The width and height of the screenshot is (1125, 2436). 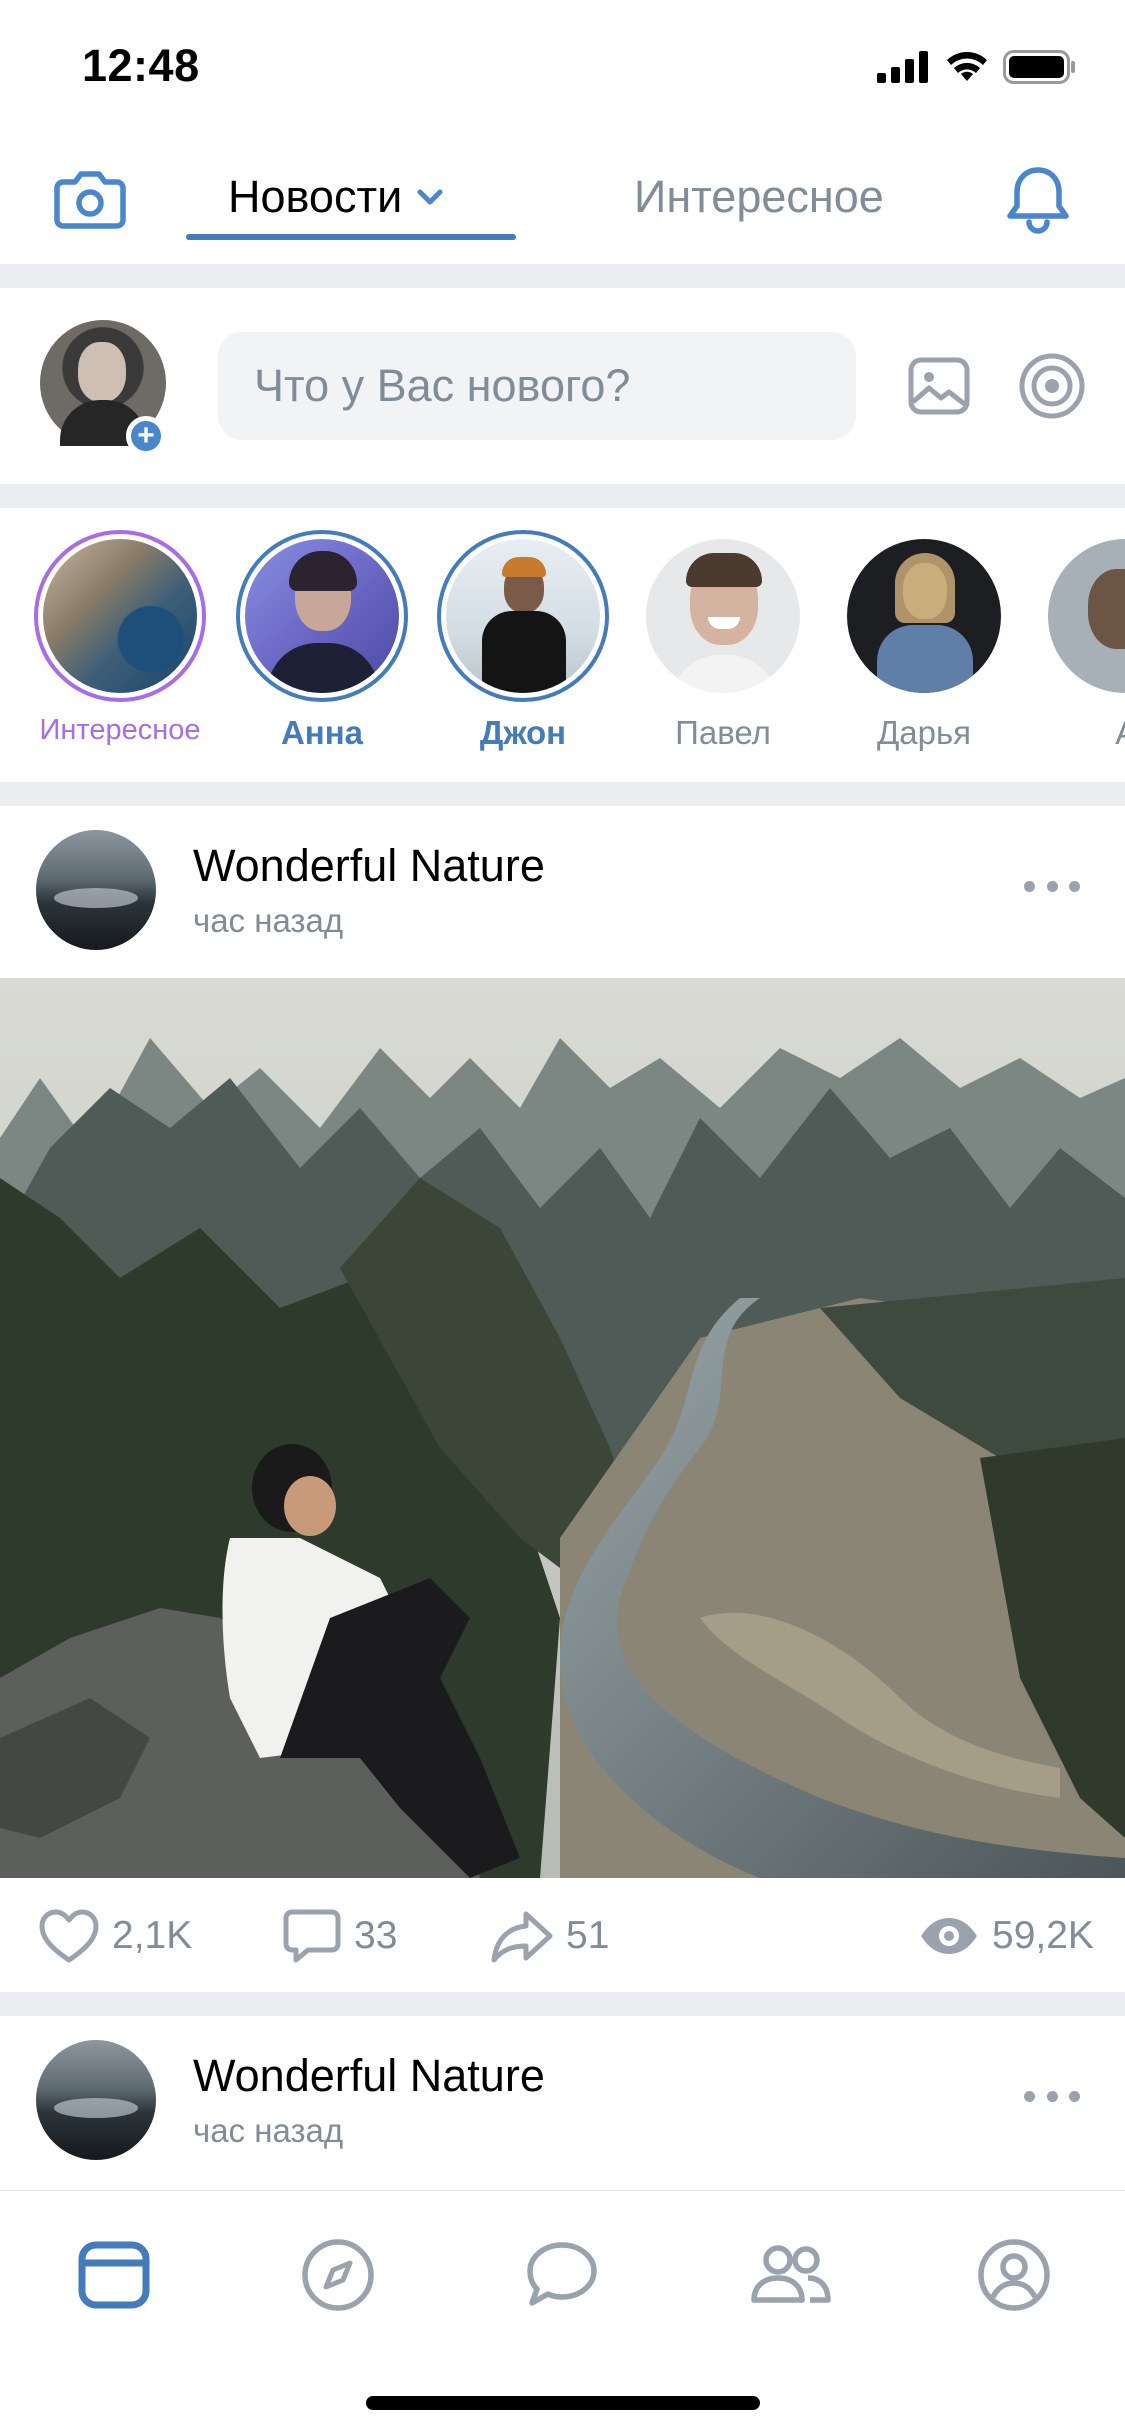 I want to click on post-composer: + Что у Вас нового?, so click(x=562, y=386).